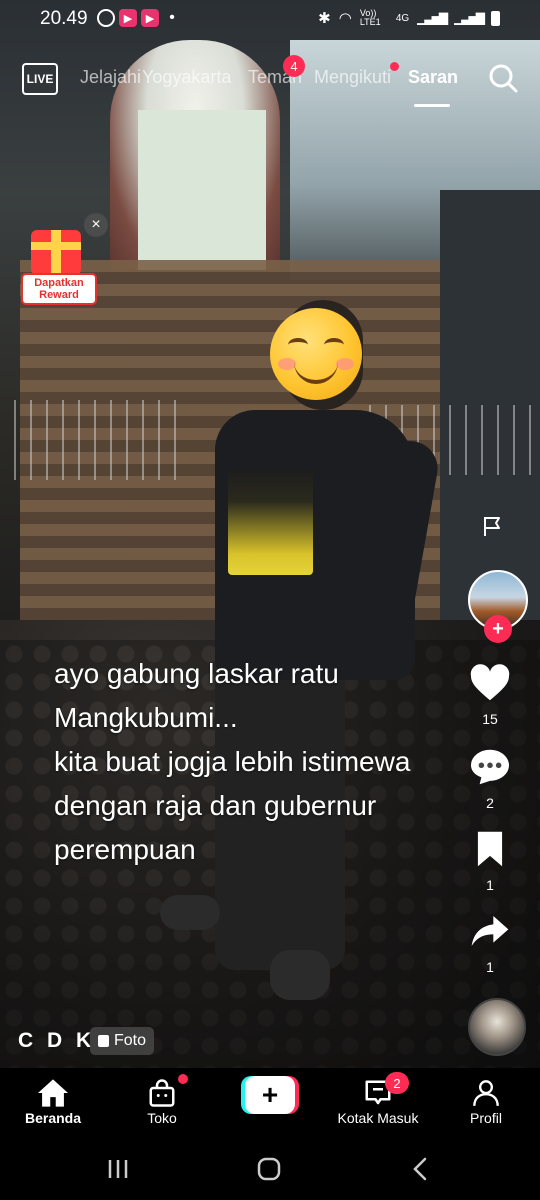 Image resolution: width=540 pixels, height=1200 pixels. I want to click on photo-type-label: Foto, so click(130, 1040).